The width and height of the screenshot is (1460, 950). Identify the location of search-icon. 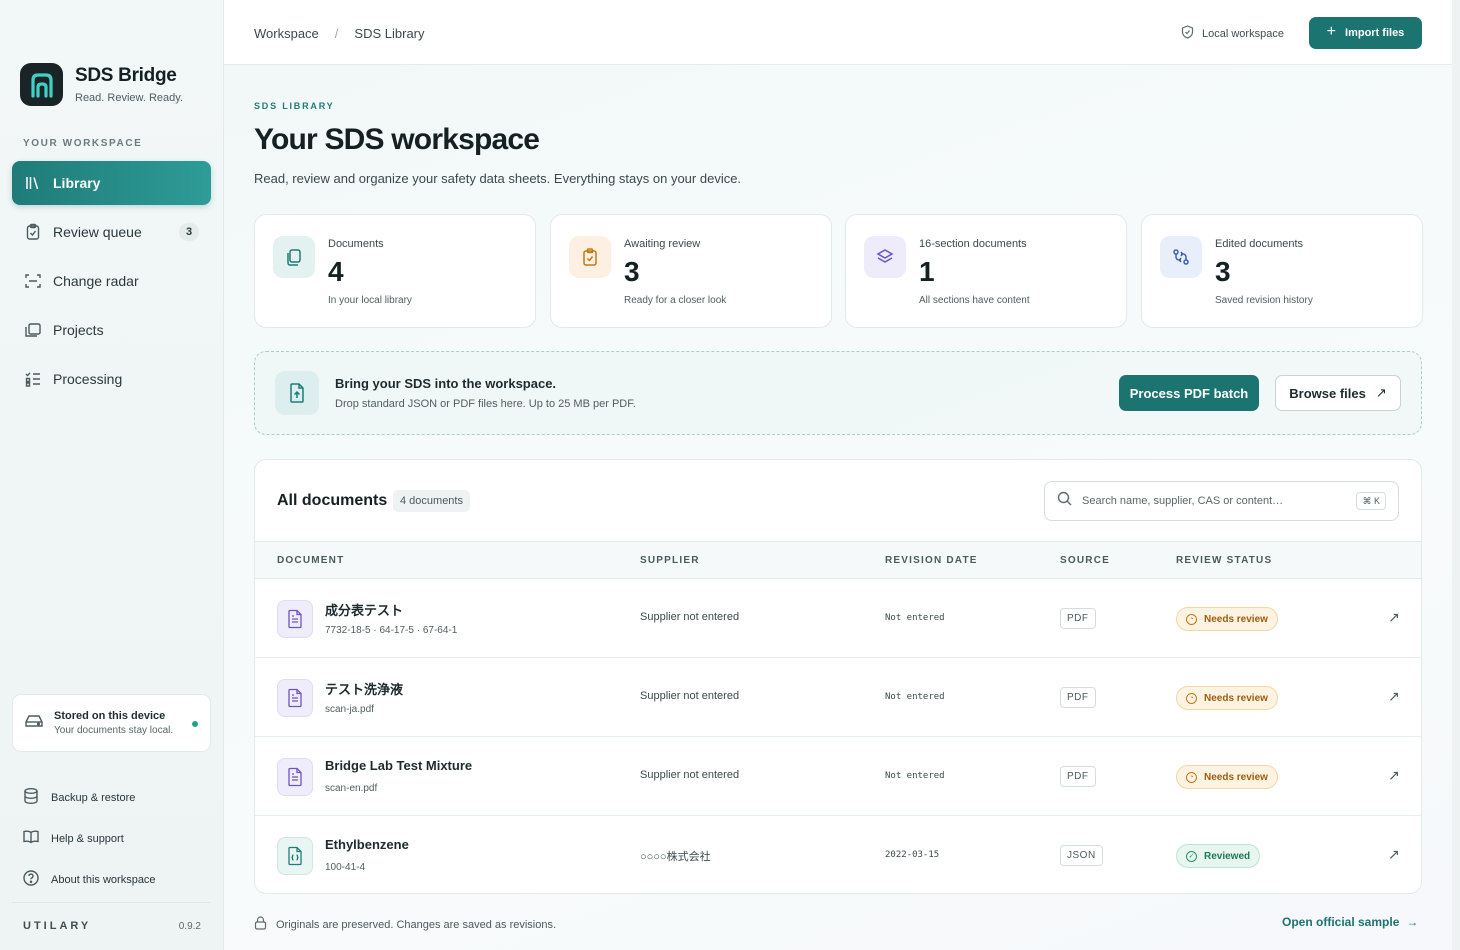
(1064, 501).